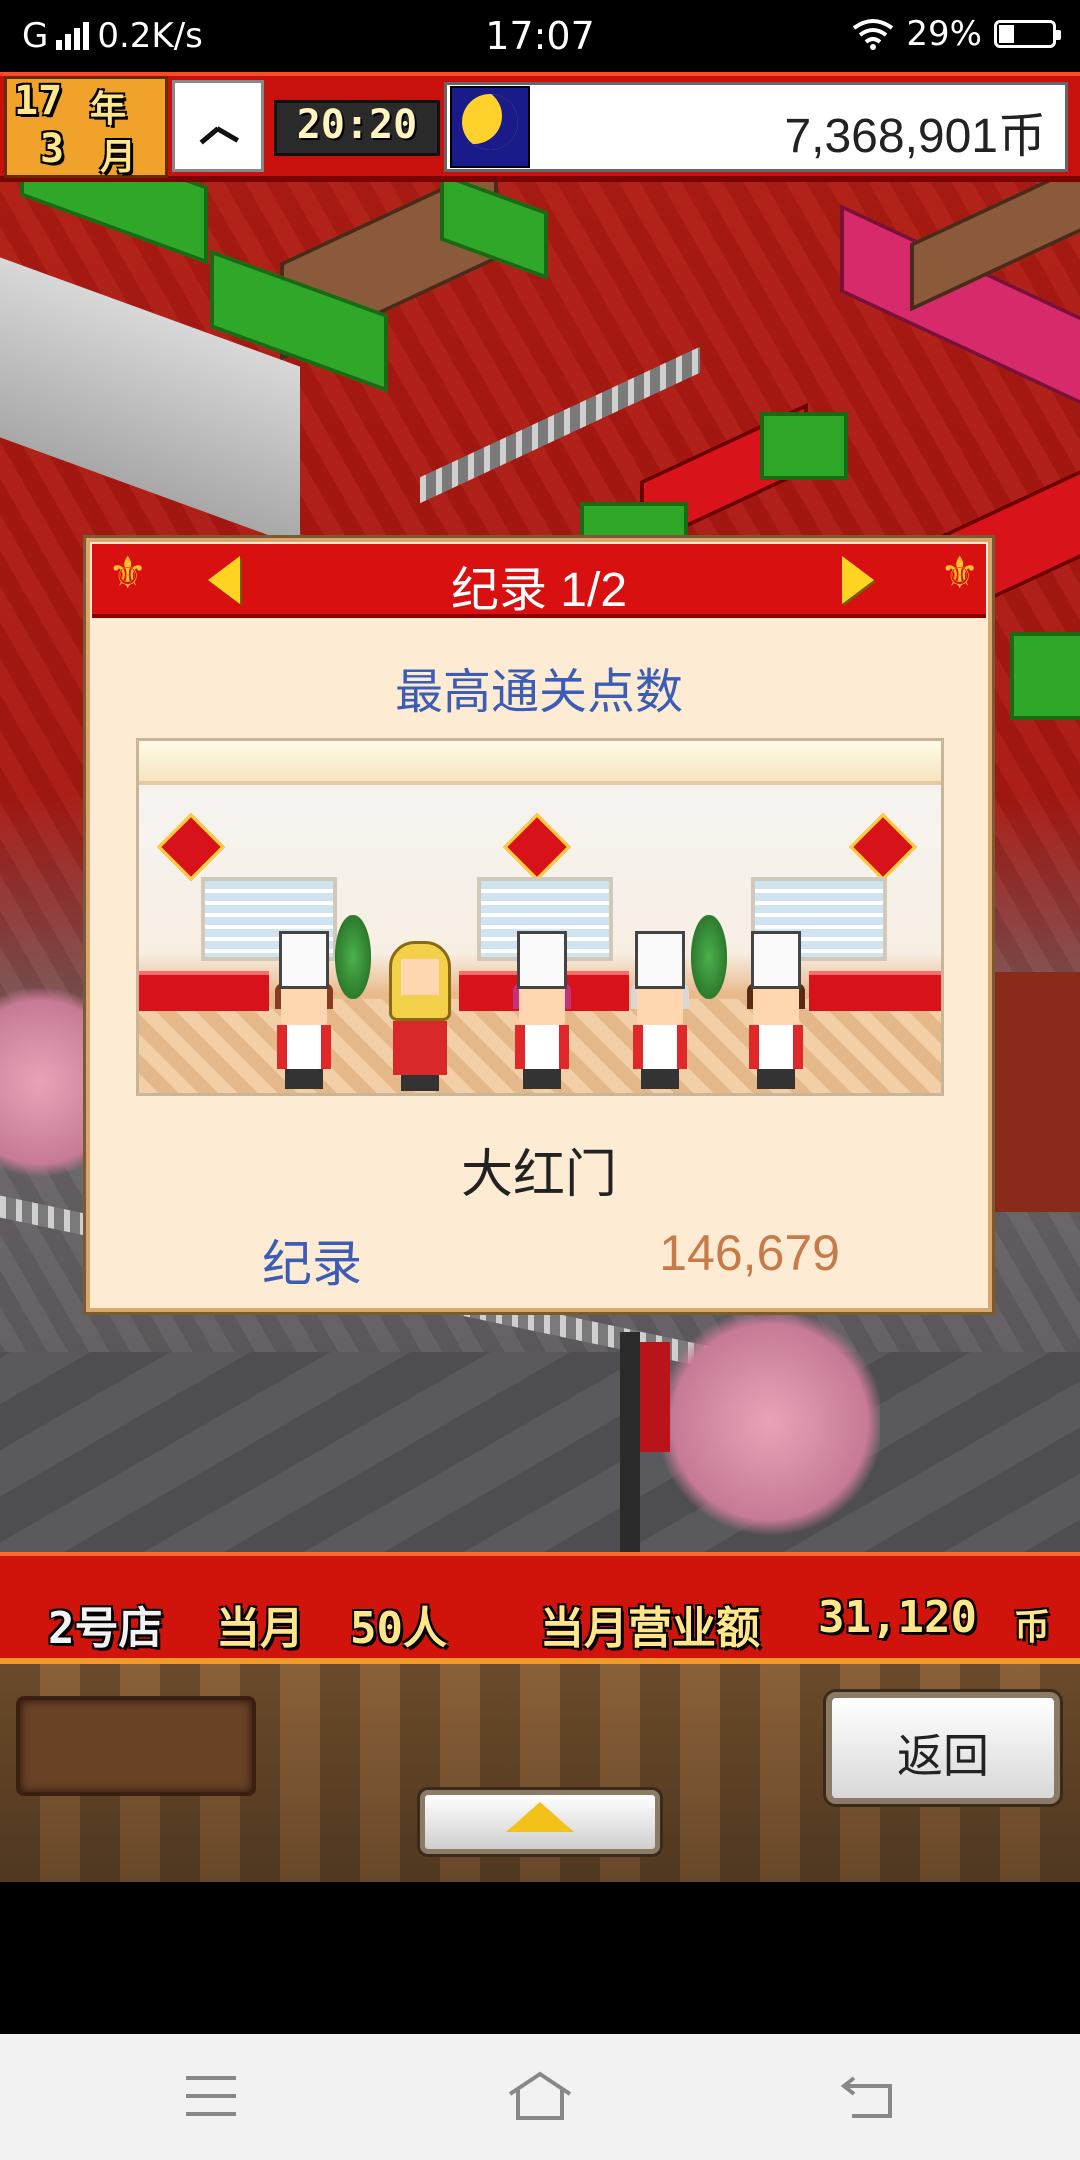 This screenshot has height=2160, width=1080. I want to click on letterbox, so click(540, 1958).